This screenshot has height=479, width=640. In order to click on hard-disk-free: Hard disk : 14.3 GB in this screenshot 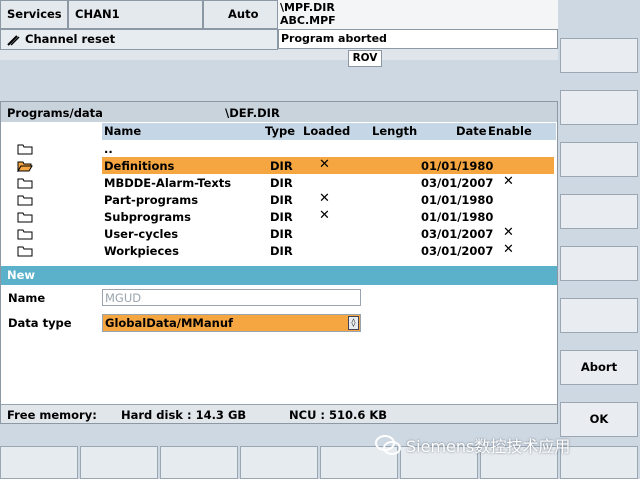, I will do `click(184, 415)`.